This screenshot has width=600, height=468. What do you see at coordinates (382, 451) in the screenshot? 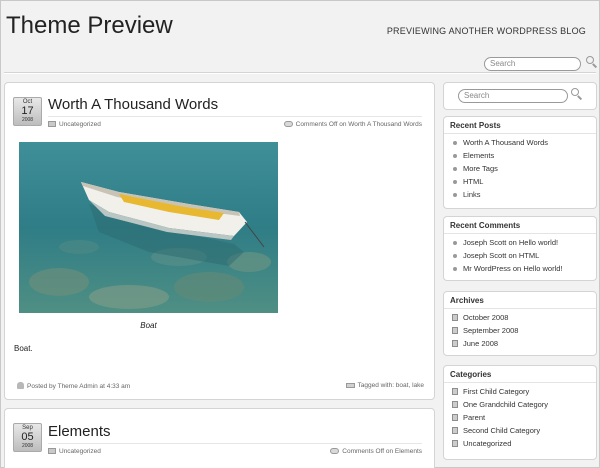
I see `post-comments-link: Comments Off on Elements` at bounding box center [382, 451].